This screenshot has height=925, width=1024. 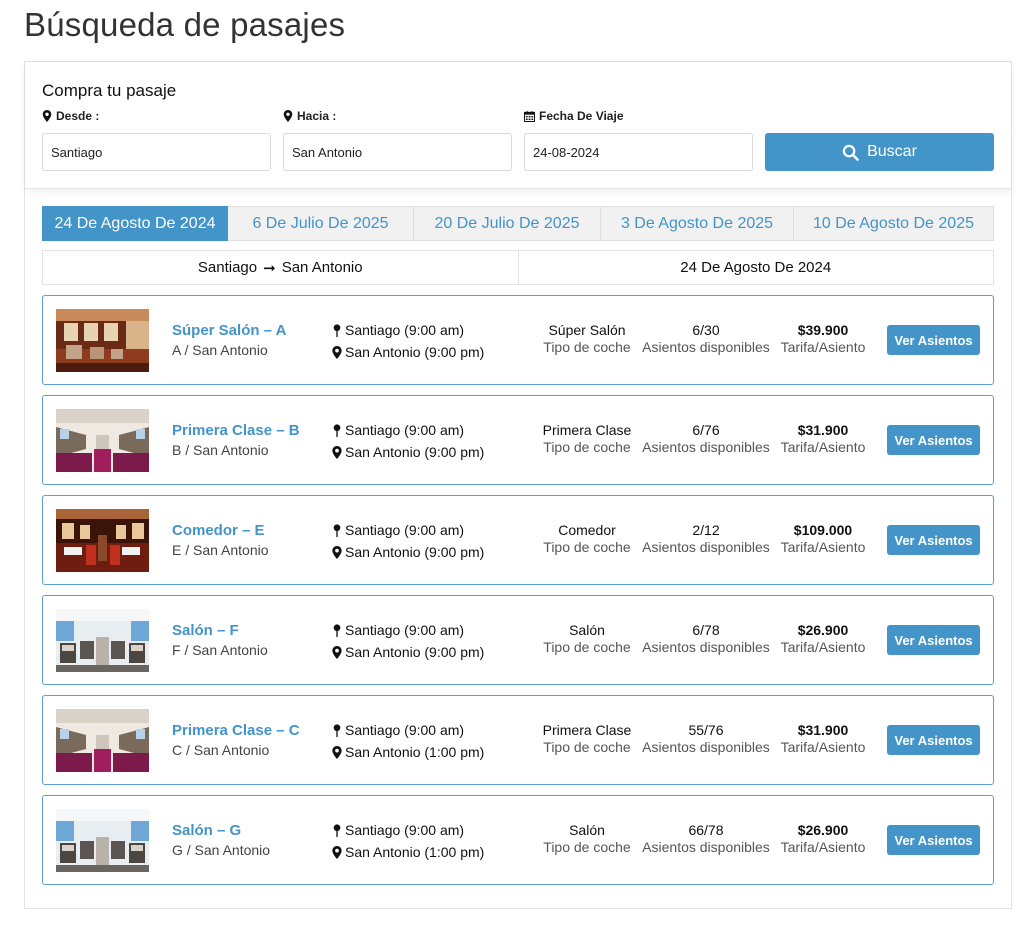 I want to click on wood-salon-car-photo, so click(x=102, y=340).